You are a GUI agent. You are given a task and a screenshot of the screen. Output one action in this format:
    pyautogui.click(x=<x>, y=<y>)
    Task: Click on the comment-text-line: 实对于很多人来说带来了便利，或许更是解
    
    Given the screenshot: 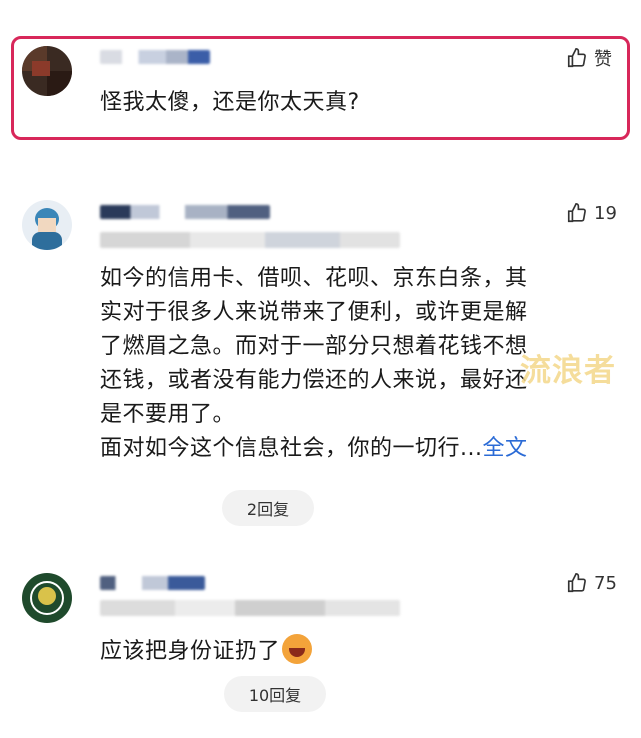 What is the action you would take?
    pyautogui.click(x=314, y=312)
    